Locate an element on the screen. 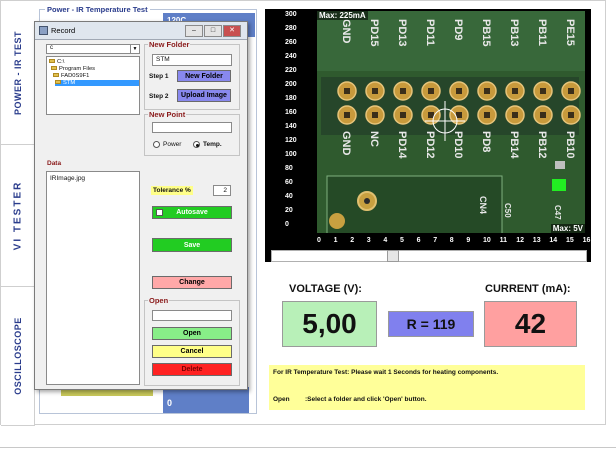 The height and width of the screenshot is (466, 616). maximize-button: □ is located at coordinates (213, 31).